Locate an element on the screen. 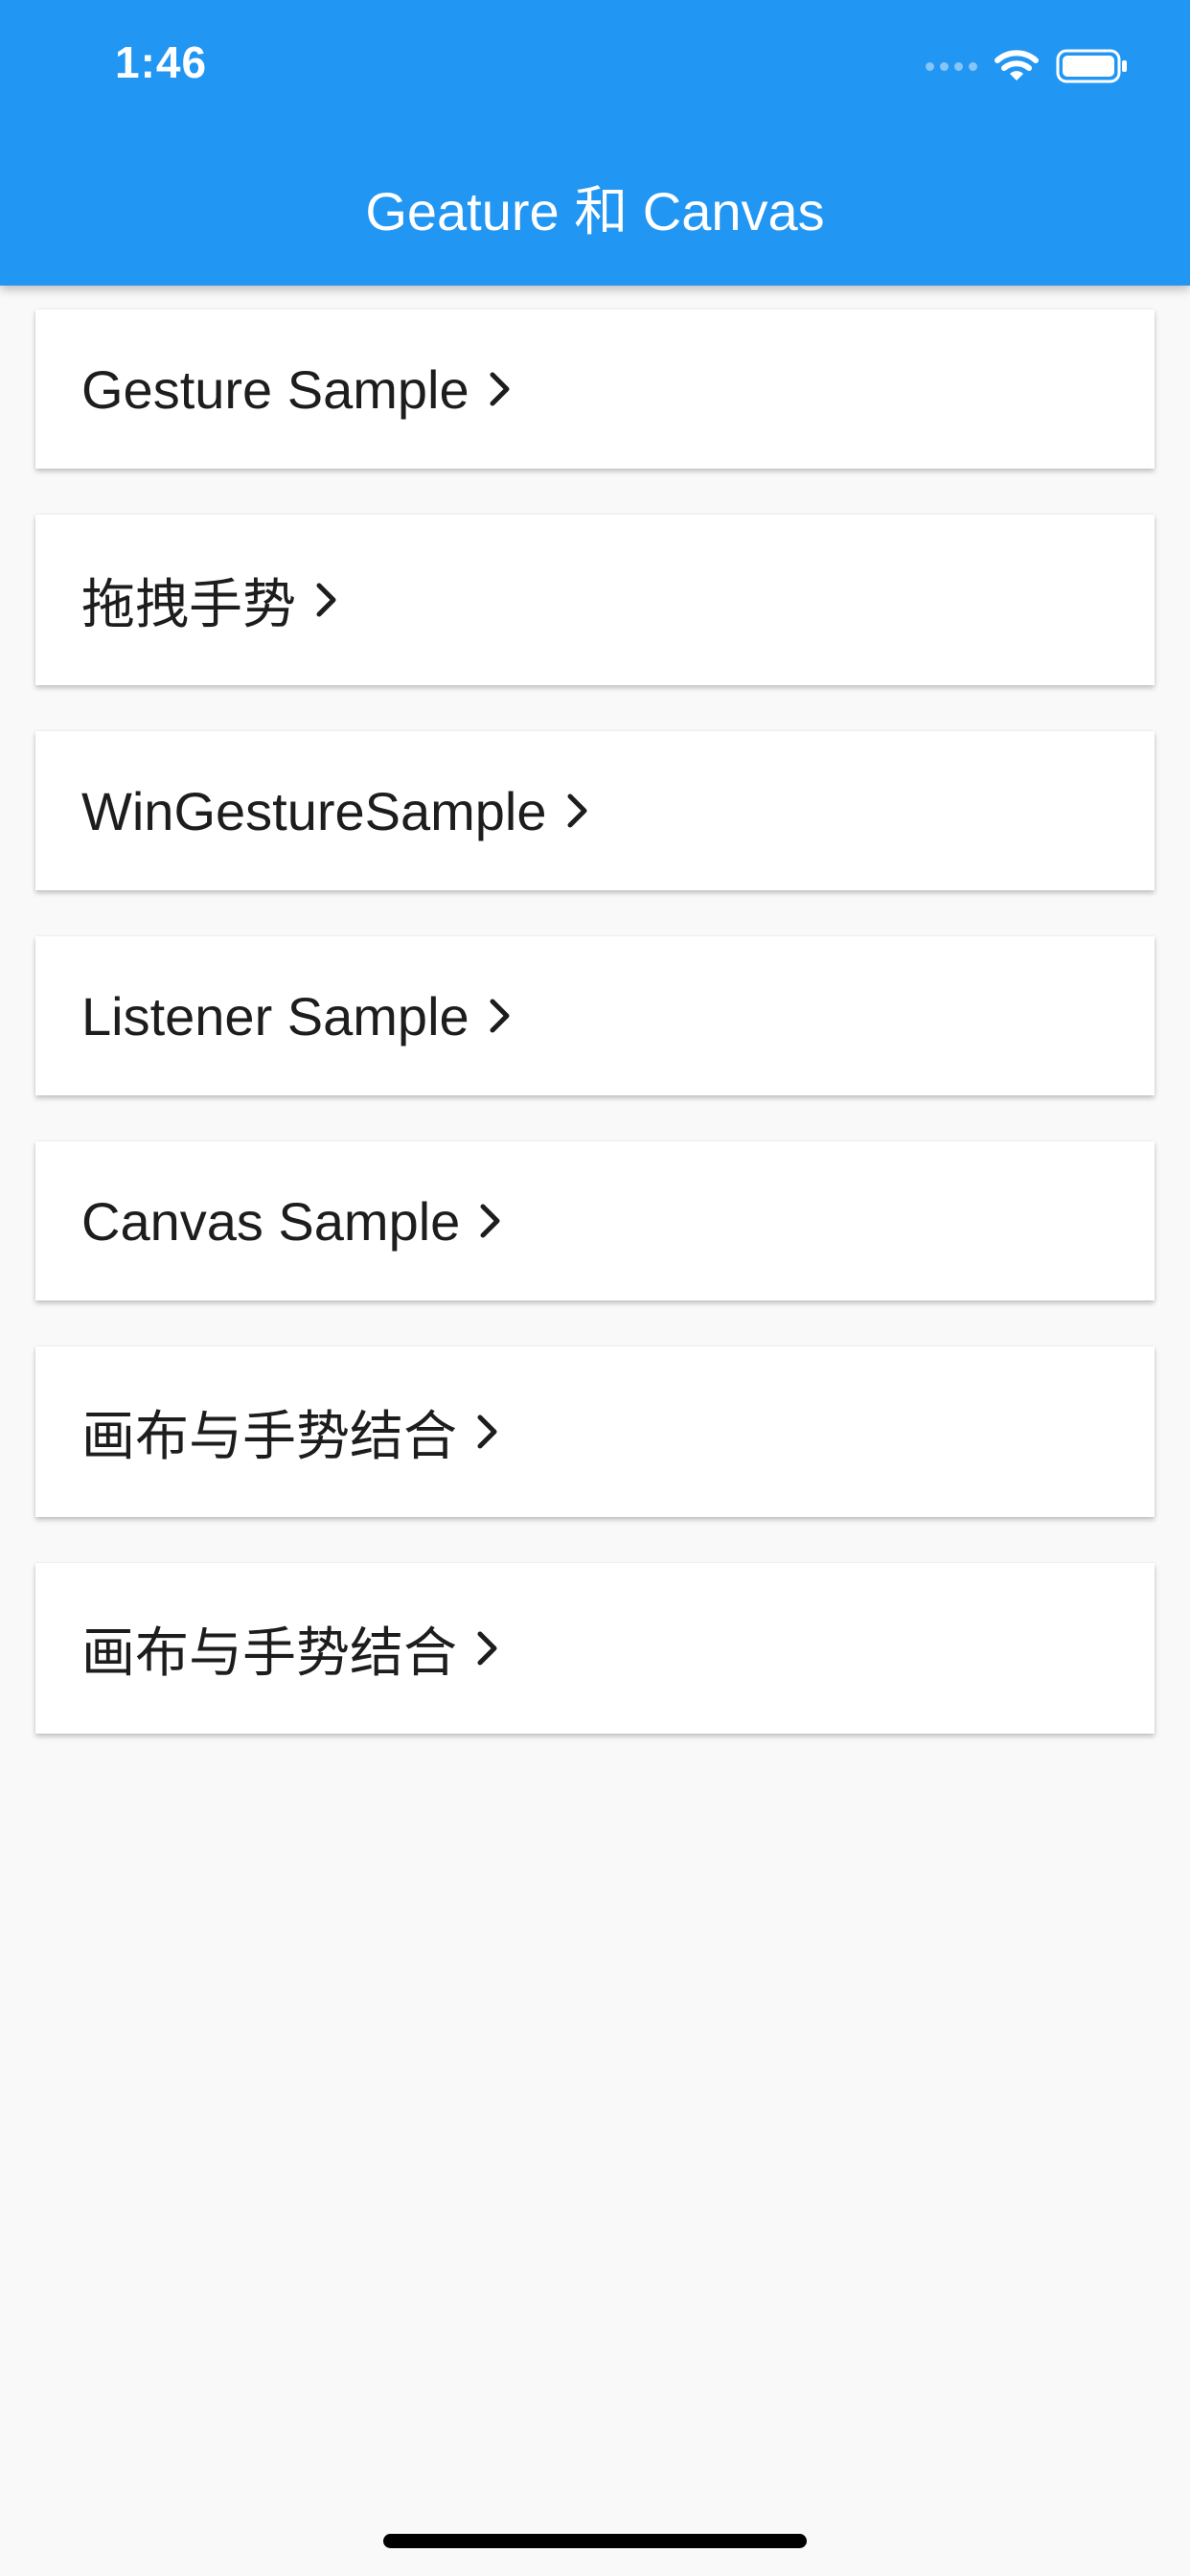 This screenshot has width=1190, height=2576. menu-item-label: Canvas Sample is located at coordinates (271, 1221).